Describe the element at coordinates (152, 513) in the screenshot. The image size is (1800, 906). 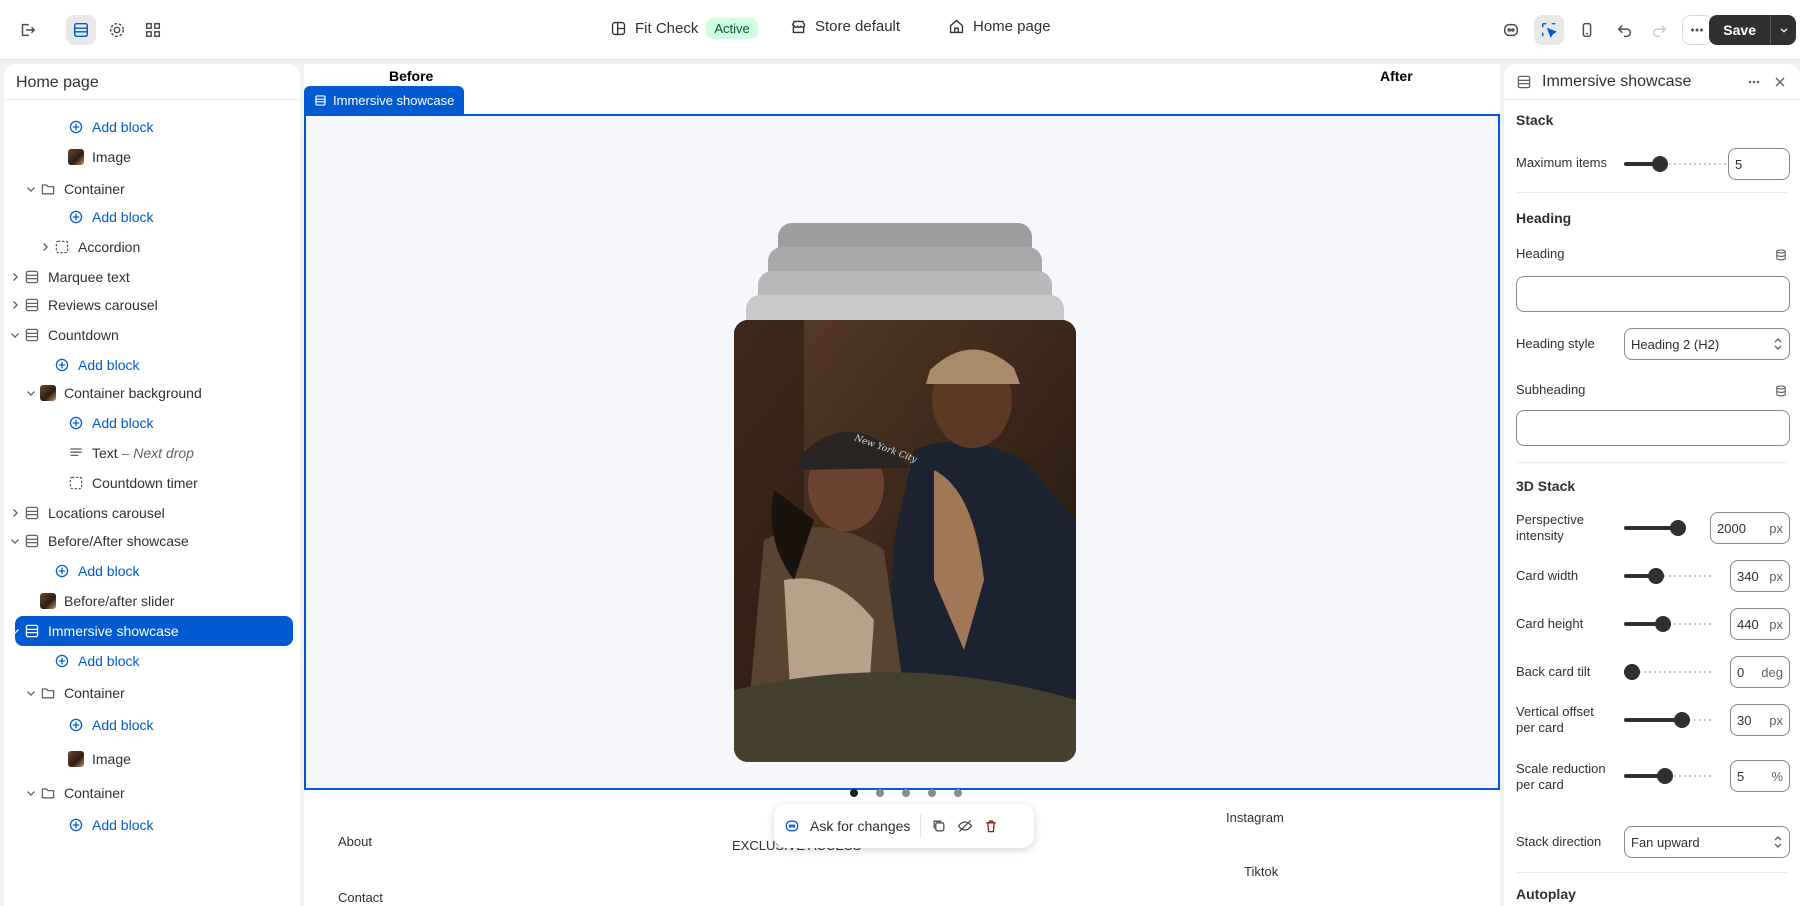
I see `tree-item: Locations carousel` at that location.